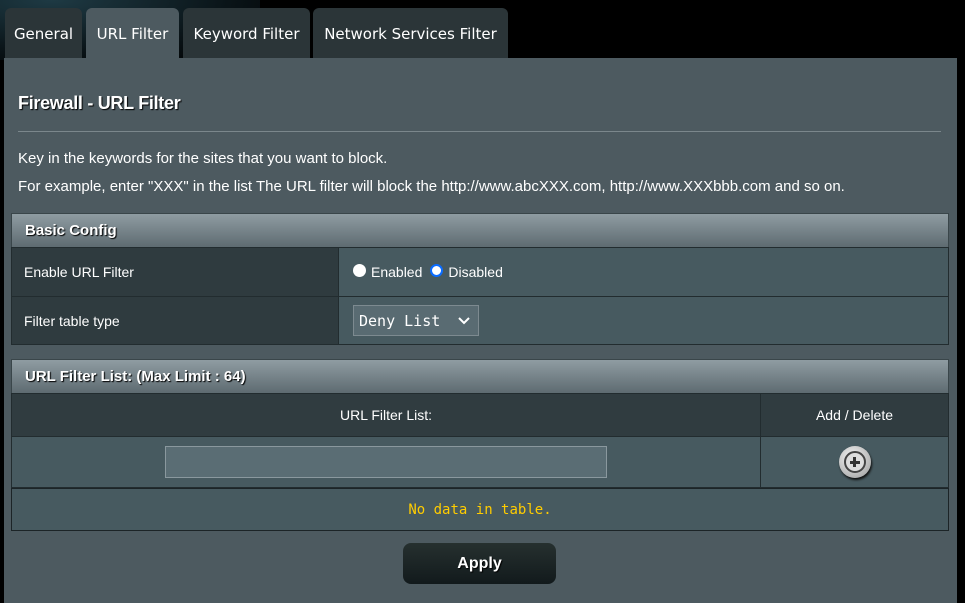  I want to click on column-url-filter-list: URL Filter List:, so click(386, 415).